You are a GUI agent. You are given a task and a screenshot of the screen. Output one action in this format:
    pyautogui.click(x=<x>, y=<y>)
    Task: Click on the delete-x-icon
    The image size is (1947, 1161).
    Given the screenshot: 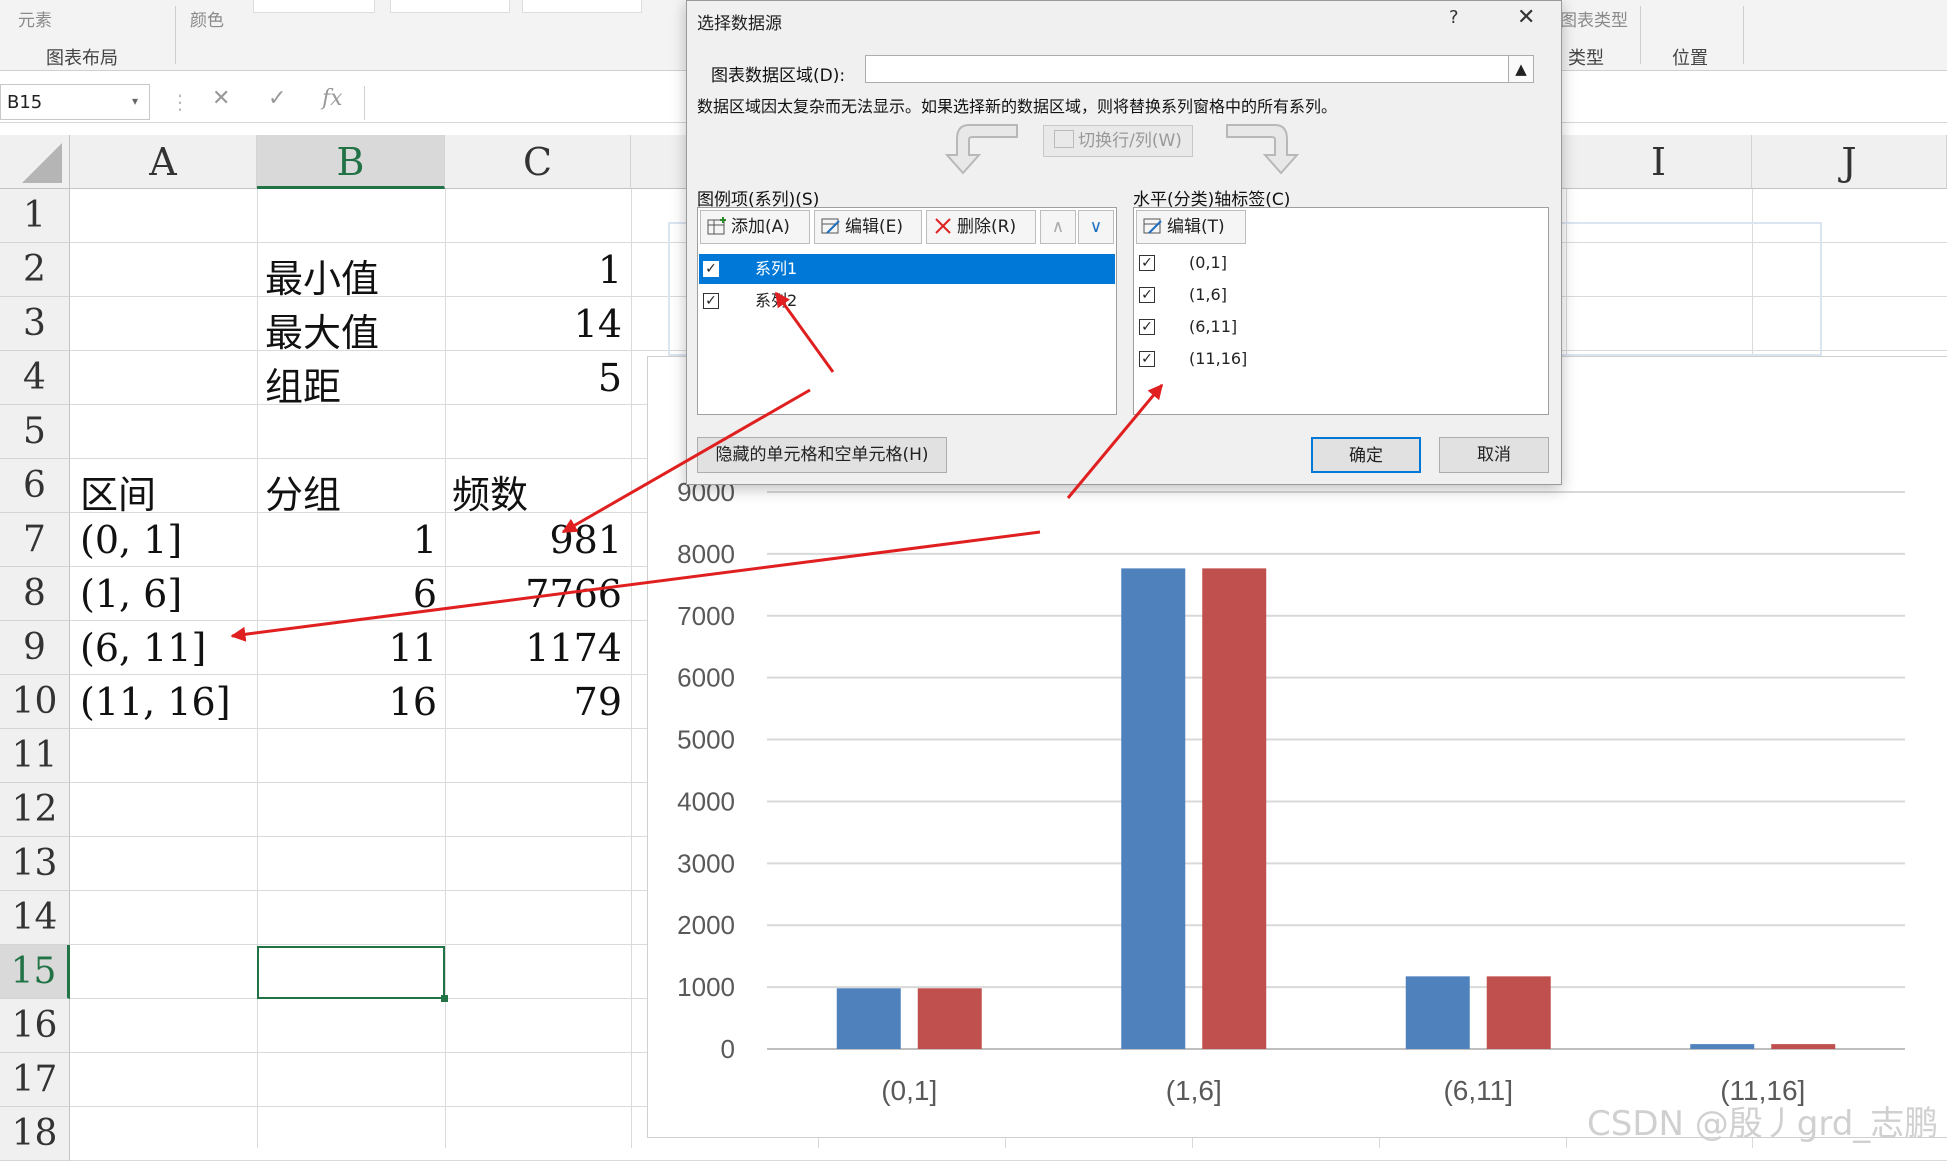 What is the action you would take?
    pyautogui.click(x=943, y=226)
    